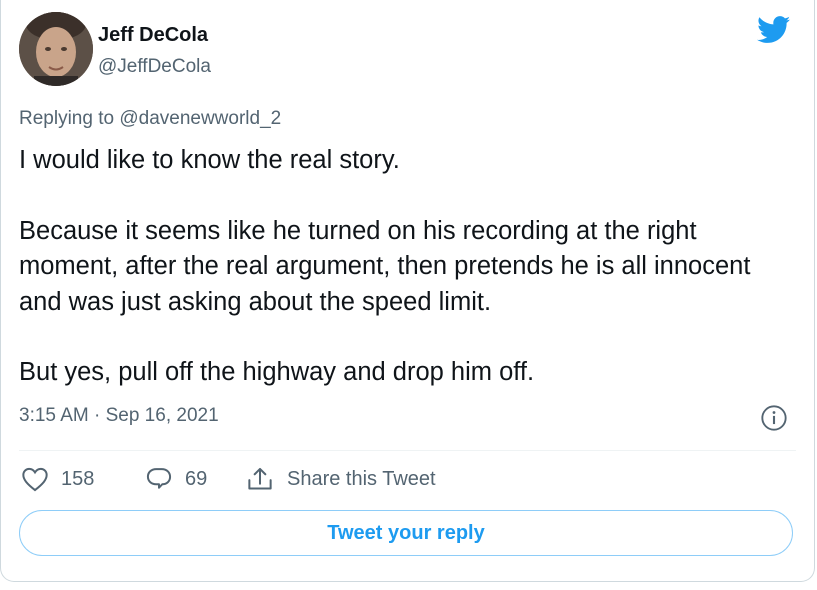  What do you see at coordinates (407, 450) in the screenshot?
I see `divider` at bounding box center [407, 450].